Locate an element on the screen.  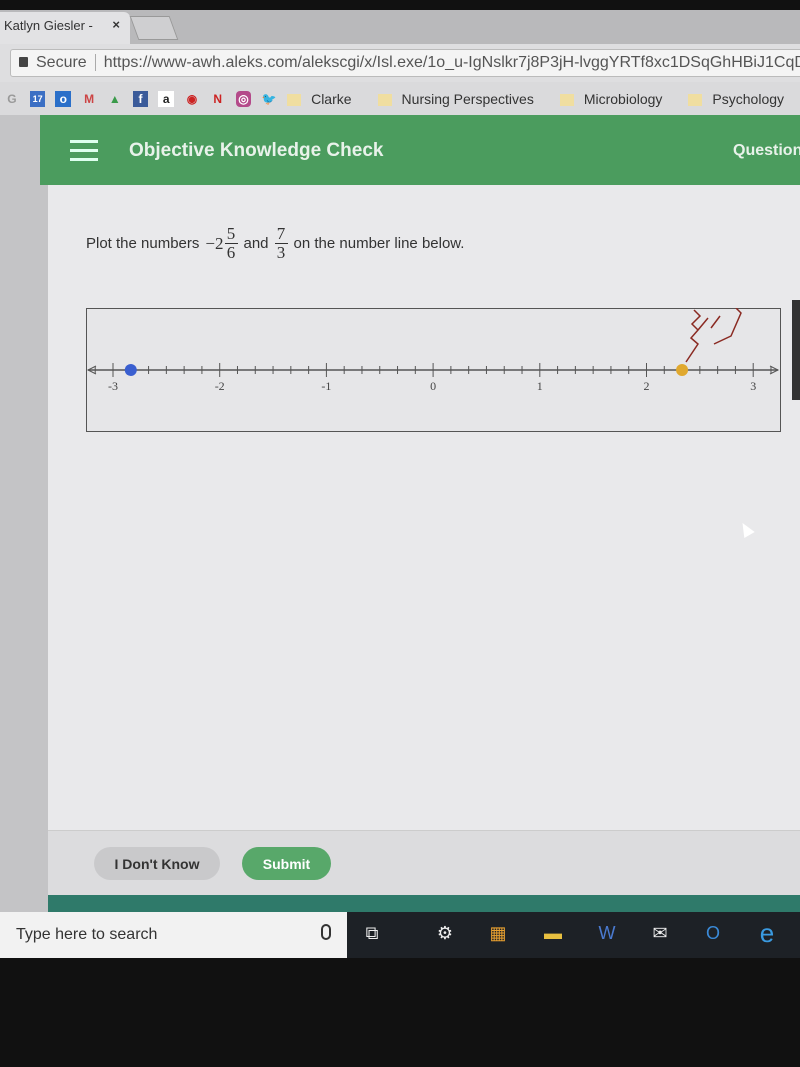
browser-tab: Katlyn Giesler - × is located at coordinates (65, 28).